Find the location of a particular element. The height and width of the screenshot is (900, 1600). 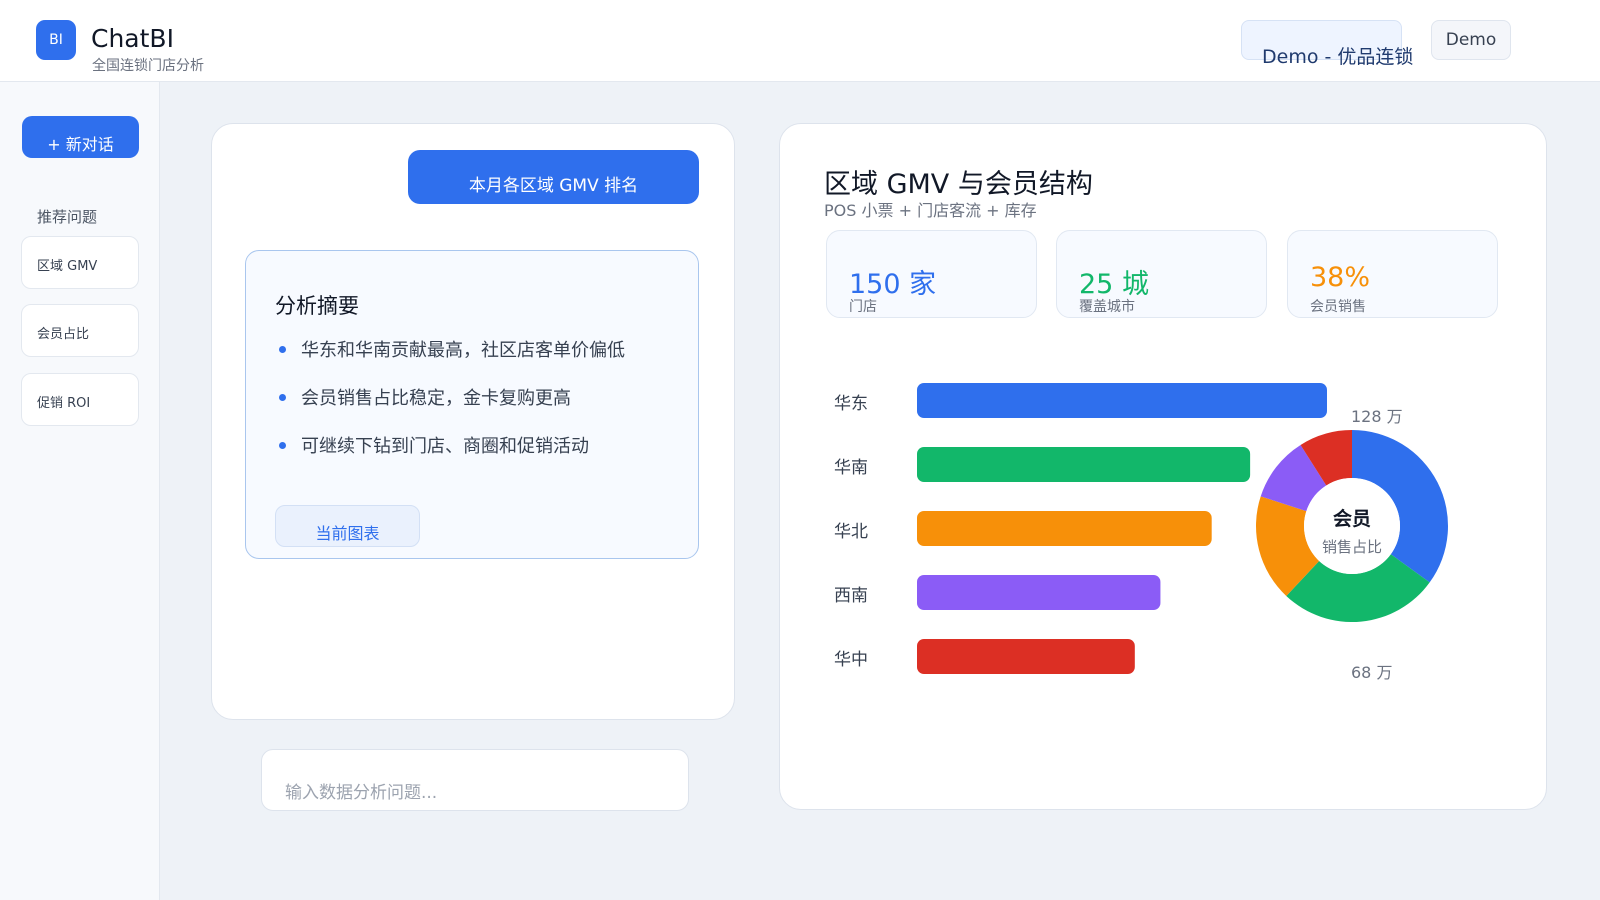

gmv-member-chart: 华东华南华北西南华中 128 万 68 万 会员销售占比 is located at coordinates (1141, 532).